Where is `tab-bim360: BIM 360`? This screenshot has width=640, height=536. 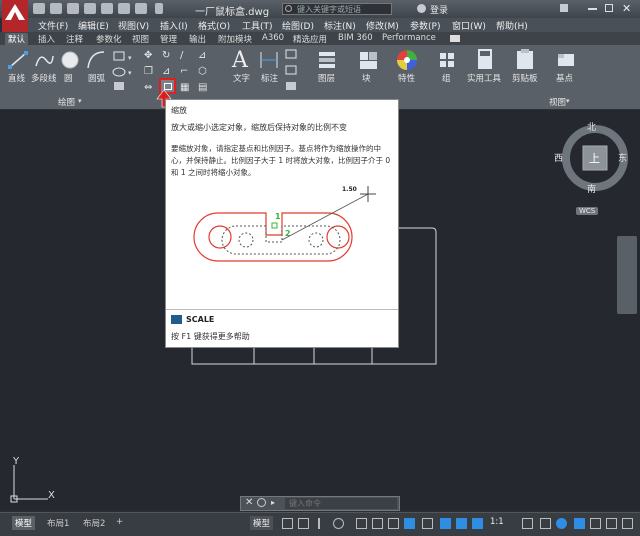 tab-bim360: BIM 360 is located at coordinates (355, 38).